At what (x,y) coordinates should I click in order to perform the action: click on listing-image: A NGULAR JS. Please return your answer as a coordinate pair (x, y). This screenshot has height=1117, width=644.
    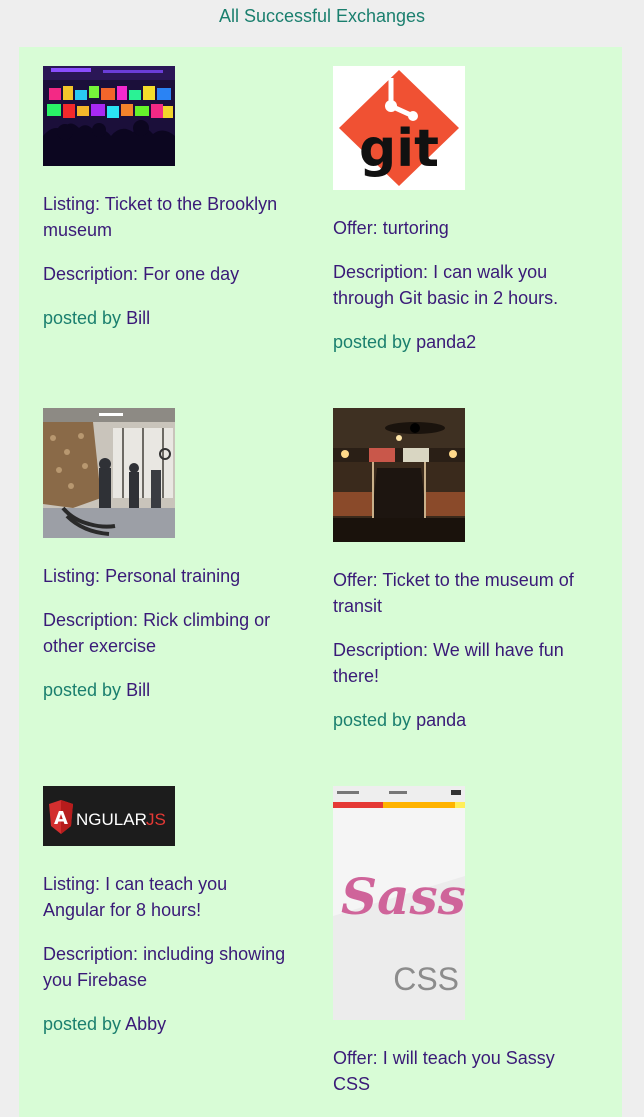
    Looking at the image, I should click on (109, 816).